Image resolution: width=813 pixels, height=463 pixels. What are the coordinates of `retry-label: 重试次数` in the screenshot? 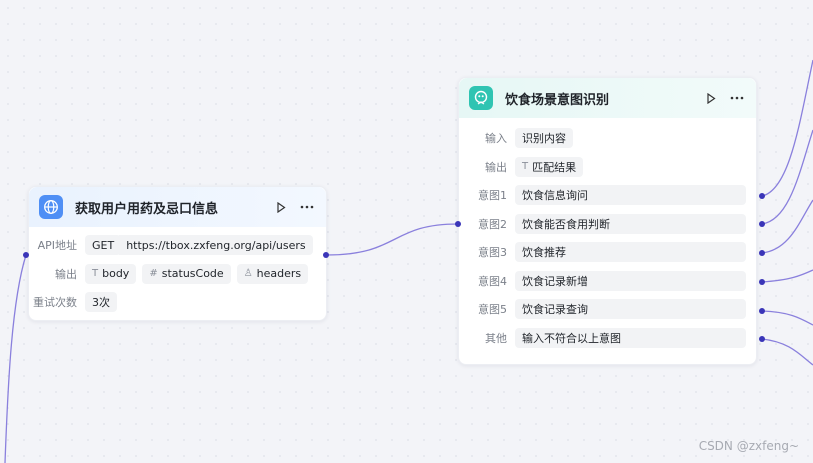 It's located at (55, 303).